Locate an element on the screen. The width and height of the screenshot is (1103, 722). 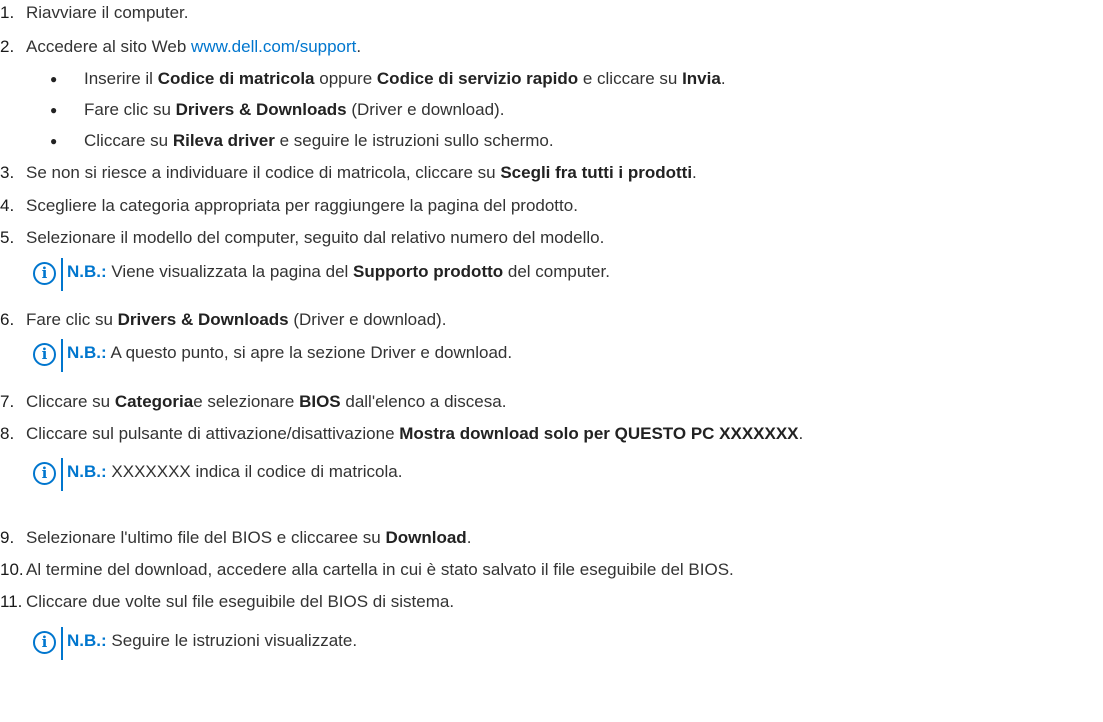
step-number: 1. is located at coordinates (7, 12).